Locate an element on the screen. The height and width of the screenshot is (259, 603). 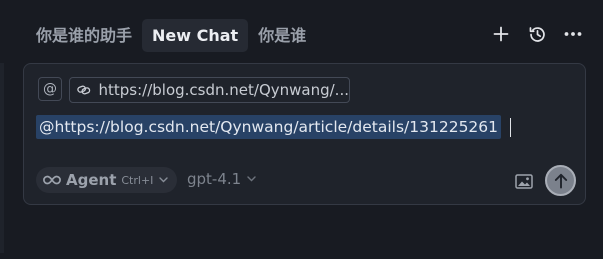
image-icon is located at coordinates (524, 181).